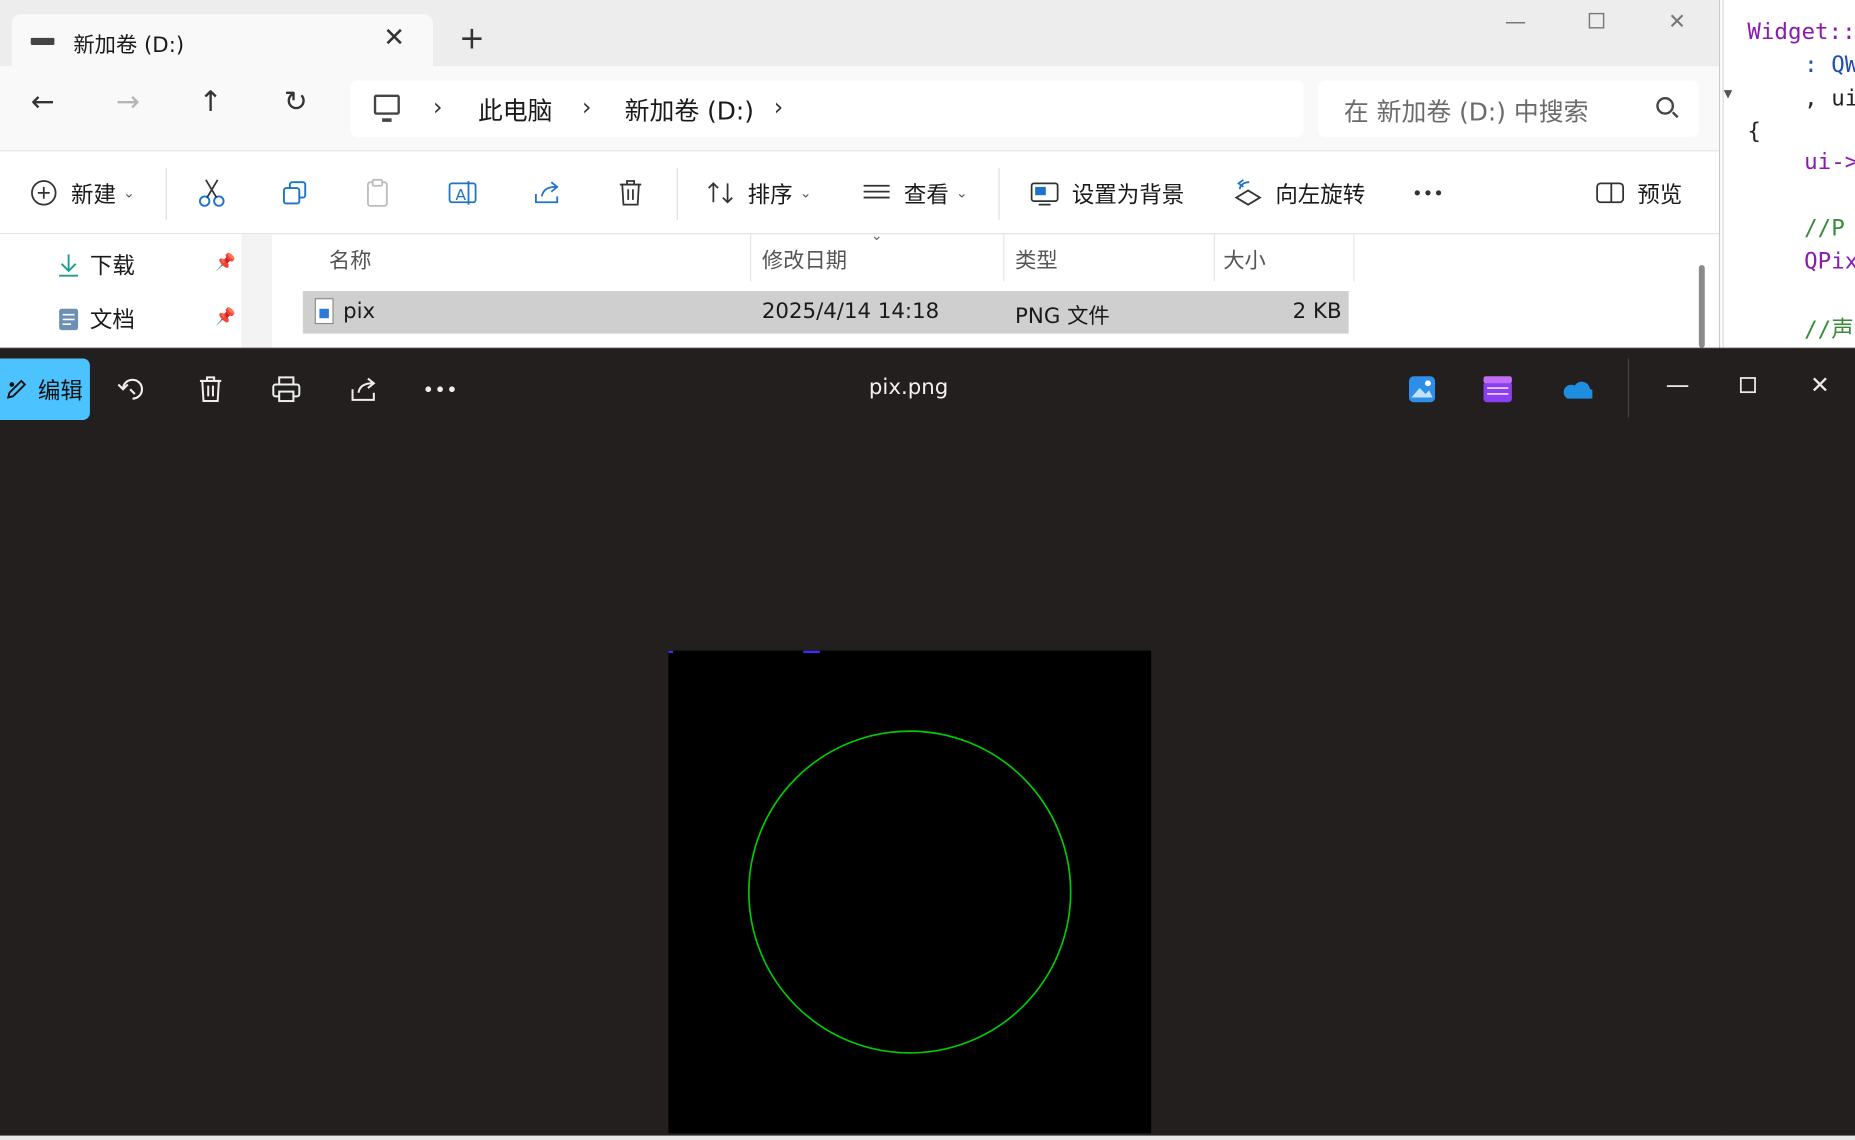 The height and width of the screenshot is (1140, 1855). I want to click on document-icon, so click(69, 319).